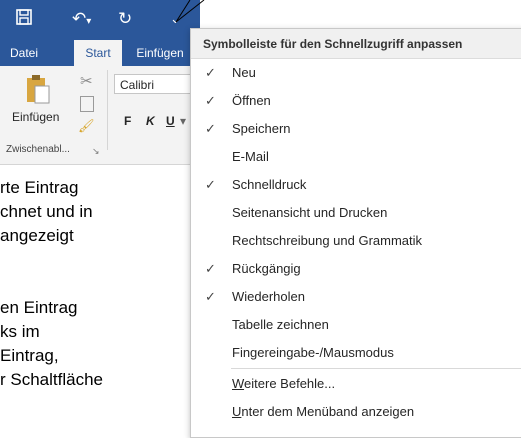  Describe the element at coordinates (86, 126) in the screenshot. I see `format-painter-icon: 🖌` at that location.